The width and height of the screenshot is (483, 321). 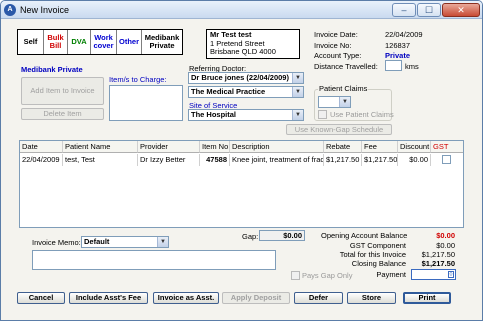 I want to click on delete-item-button: Delete Item, so click(x=62, y=114).